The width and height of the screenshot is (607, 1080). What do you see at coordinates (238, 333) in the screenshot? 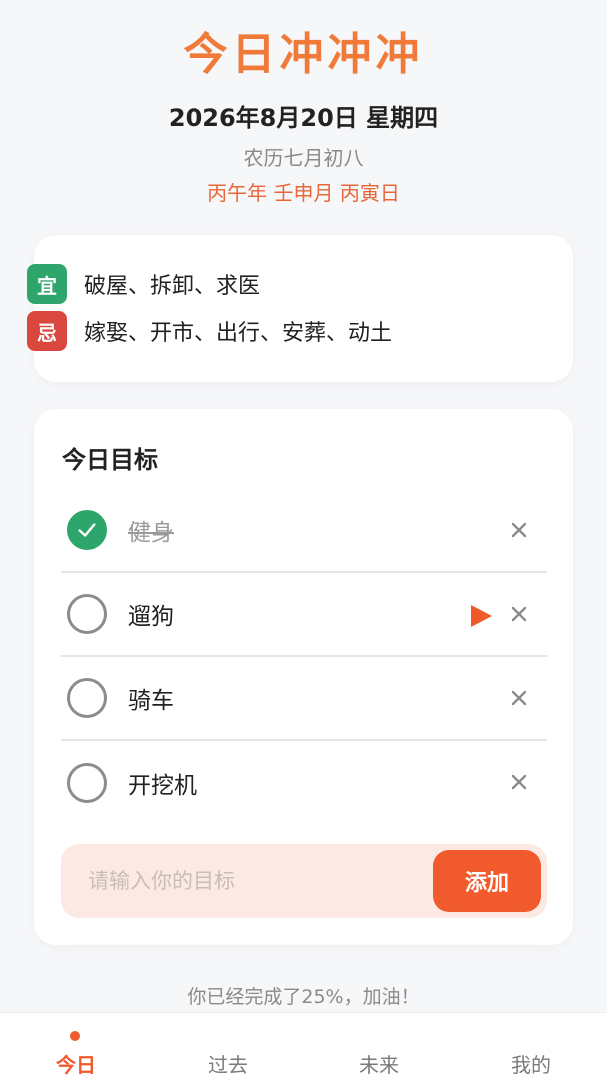
I see `bad-activities: 嫁娶、开市、出行、安葬、动土` at bounding box center [238, 333].